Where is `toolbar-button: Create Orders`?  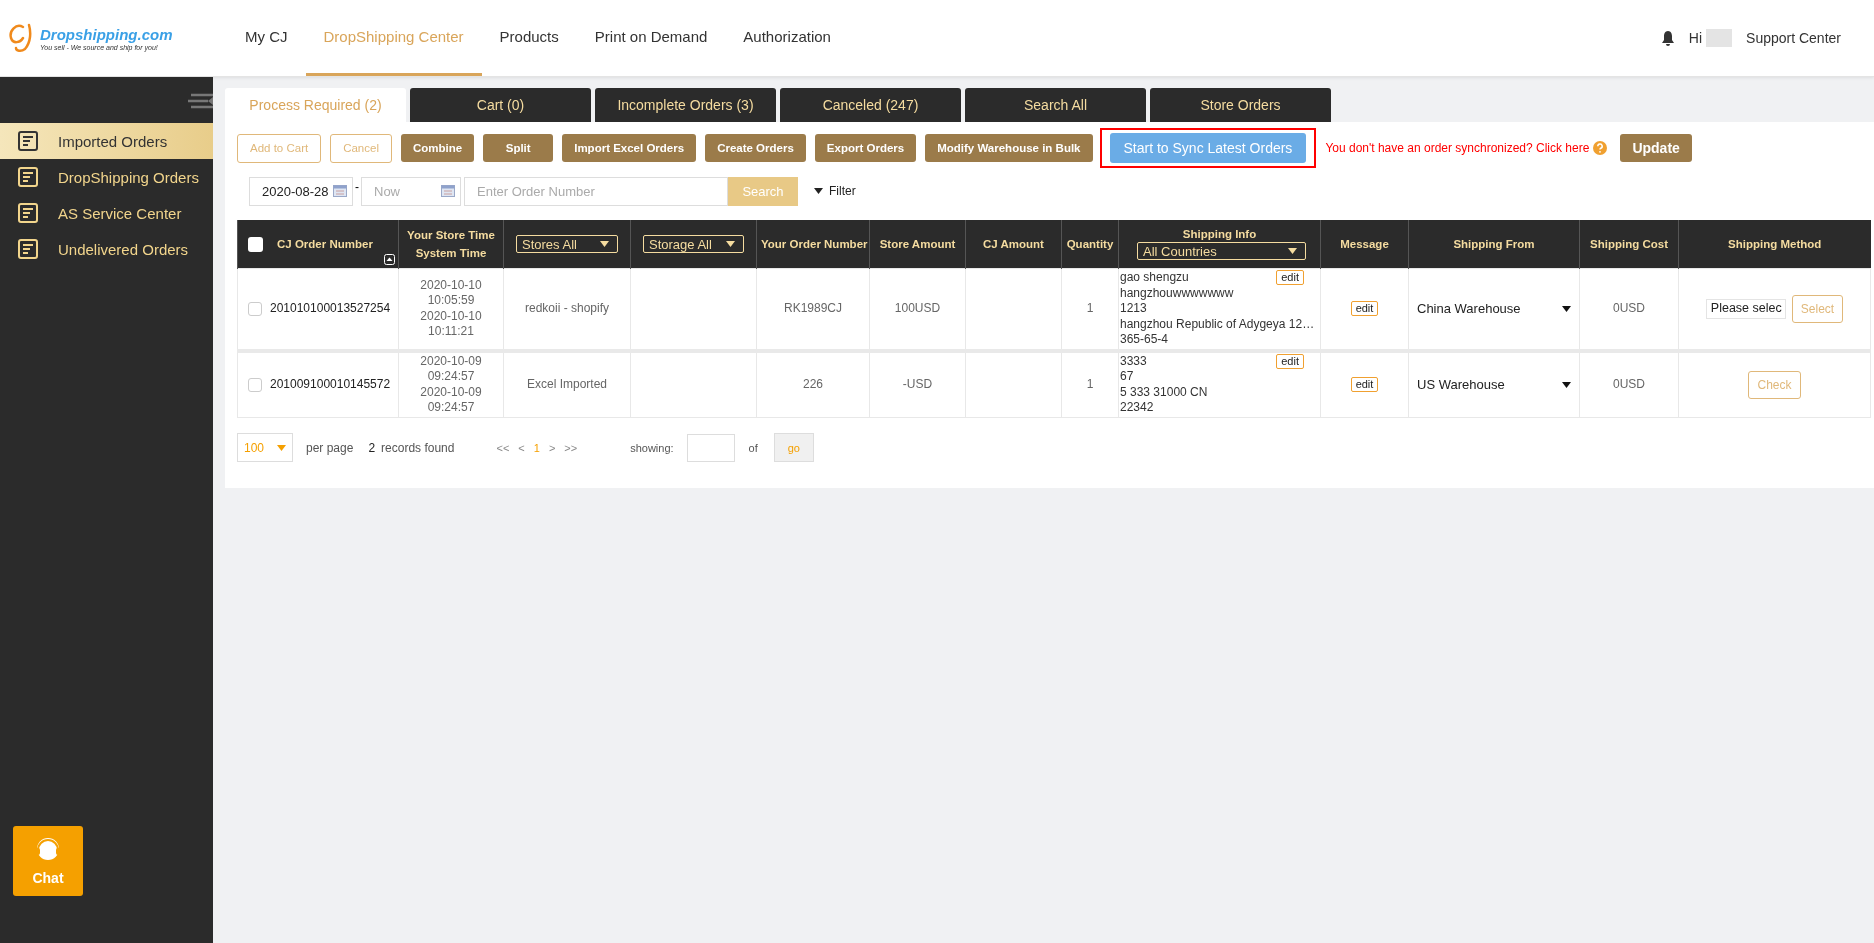
toolbar-button: Create Orders is located at coordinates (755, 148).